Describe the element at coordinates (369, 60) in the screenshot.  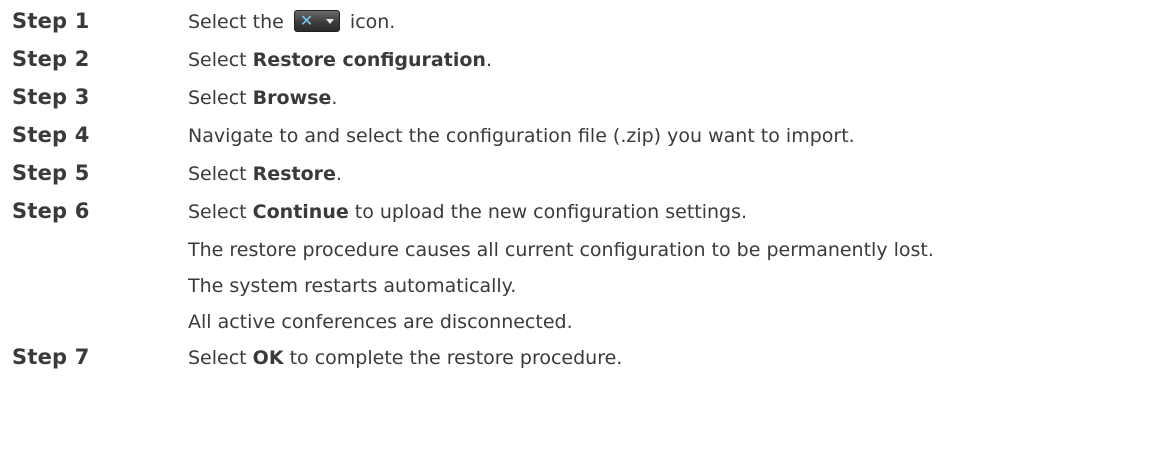
I see `step-ui-term: Restore configuration` at that location.